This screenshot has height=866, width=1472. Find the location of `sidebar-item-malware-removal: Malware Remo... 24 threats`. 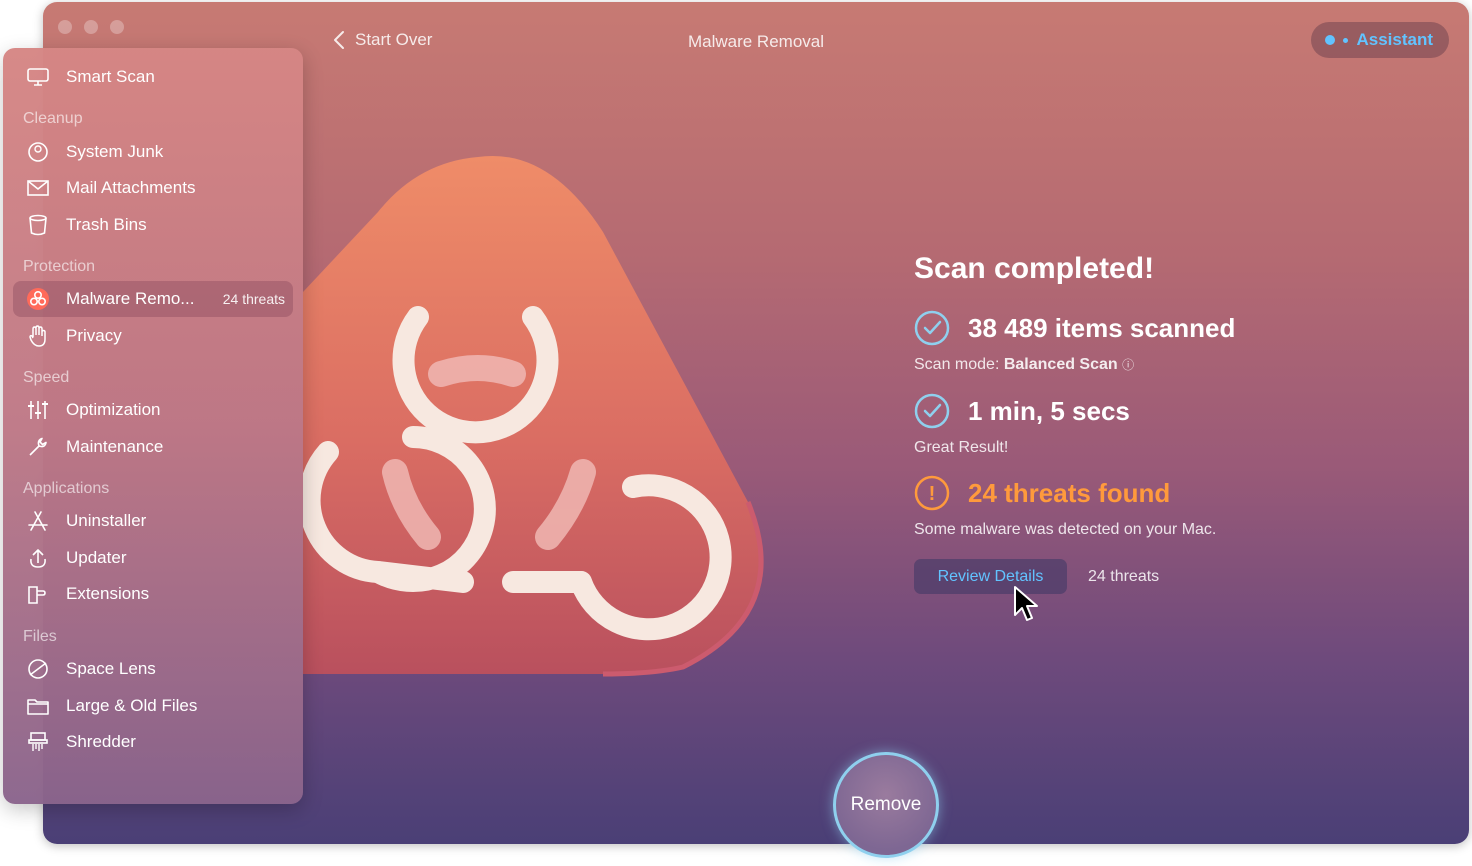

sidebar-item-malware-removal: Malware Remo... 24 threats is located at coordinates (153, 299).